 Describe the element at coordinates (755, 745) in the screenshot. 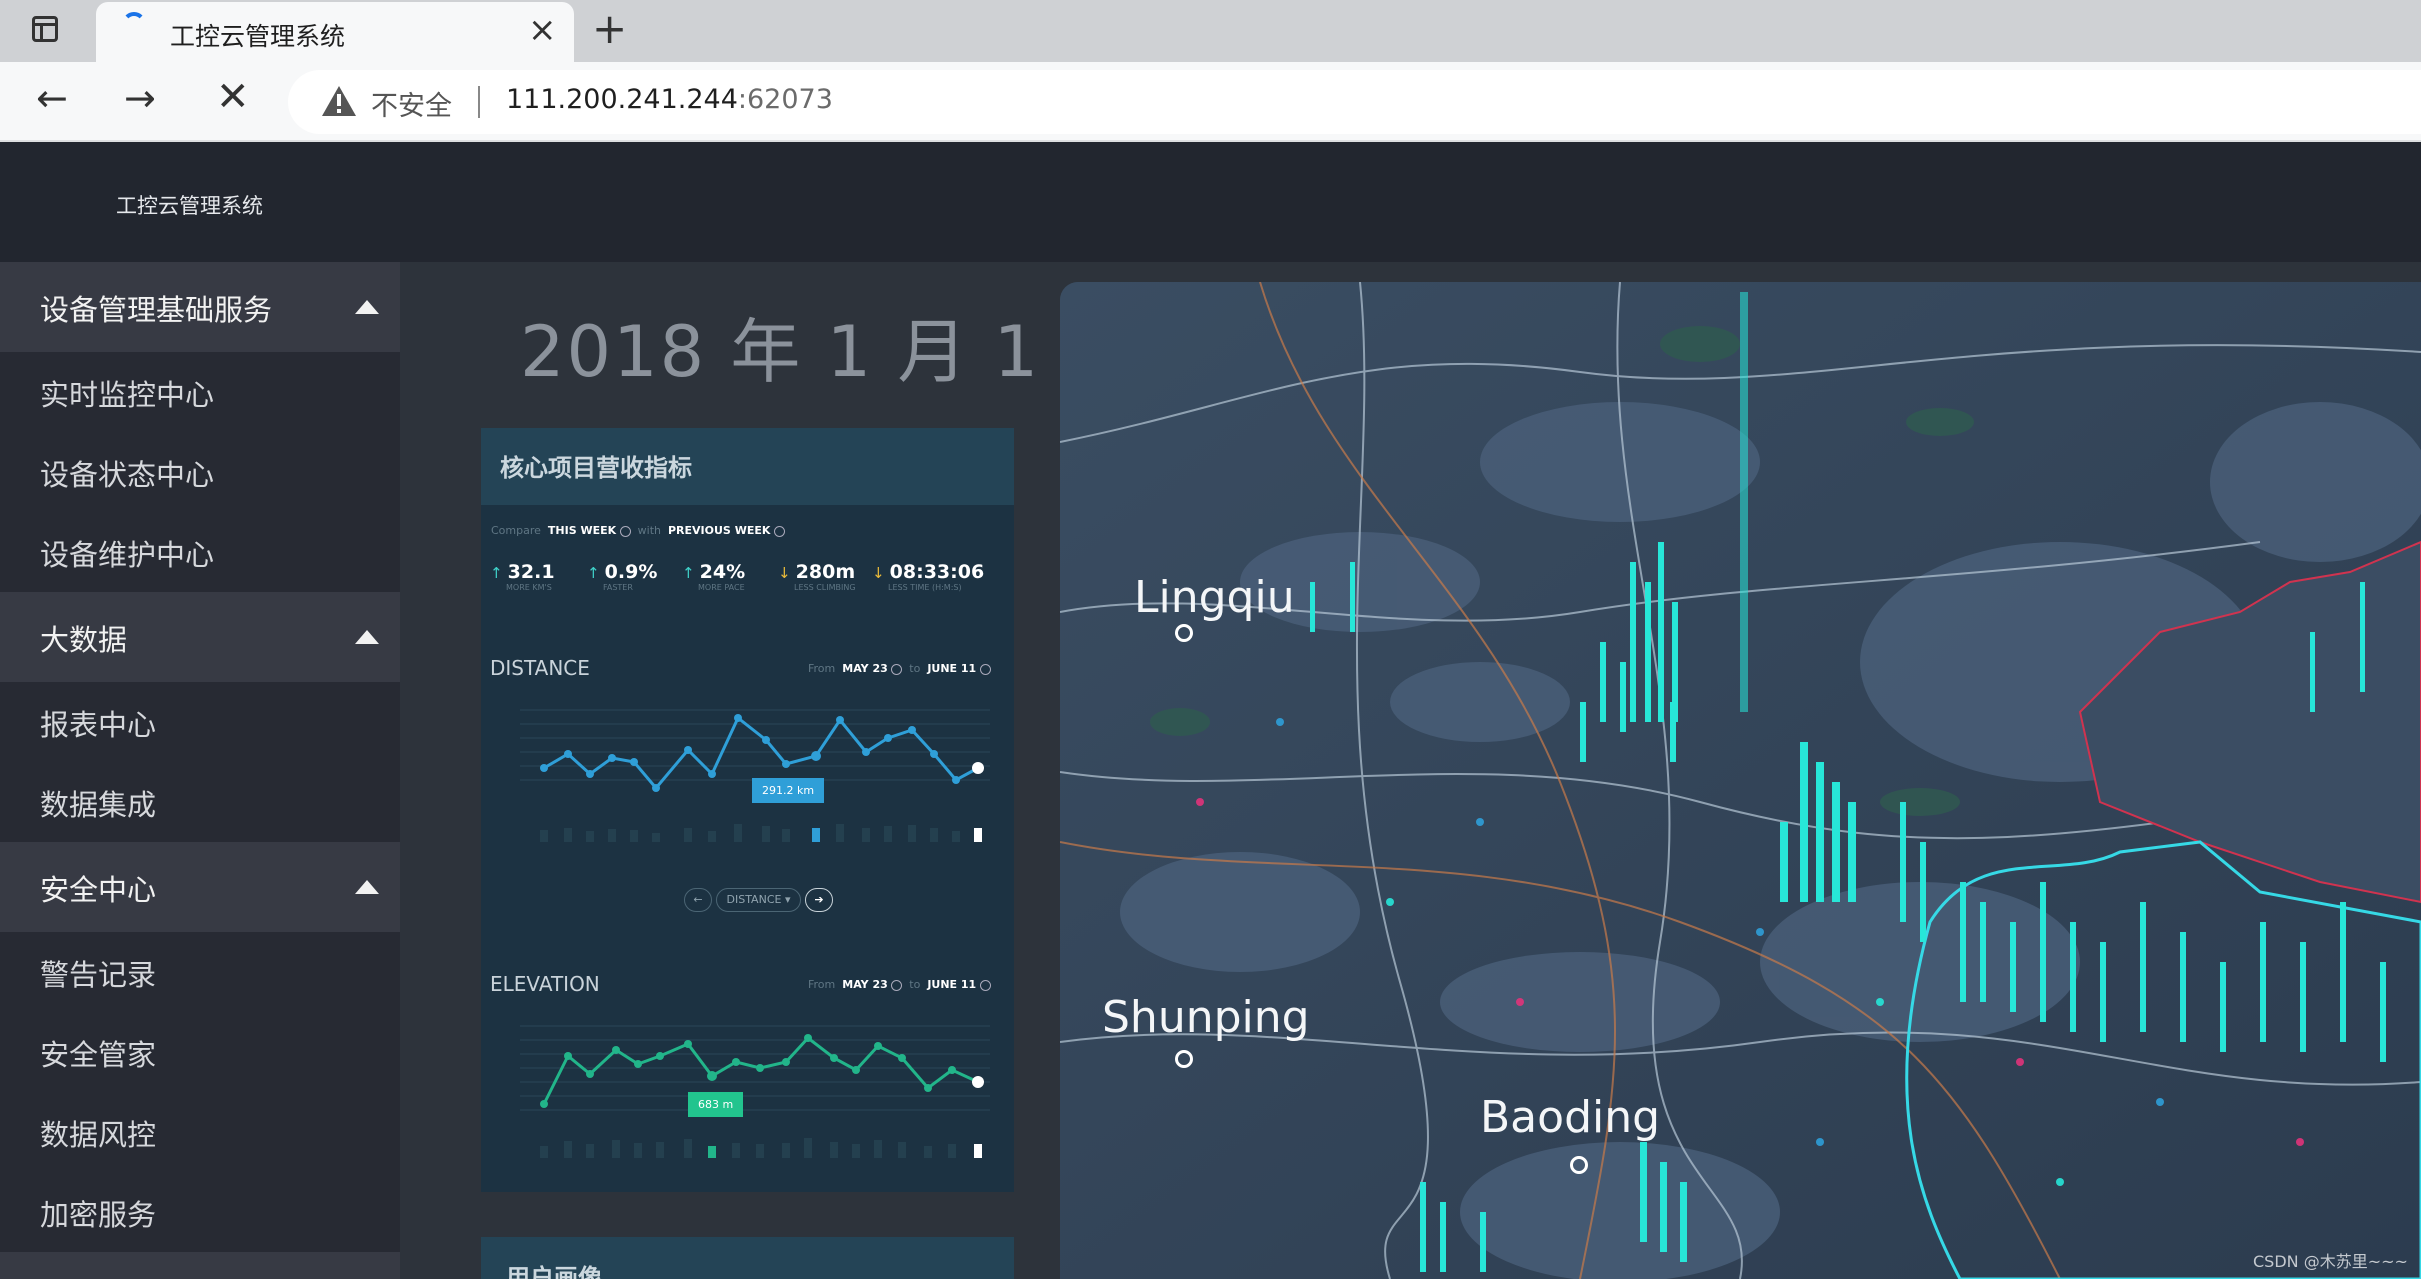

I see `chart-gridlines` at that location.